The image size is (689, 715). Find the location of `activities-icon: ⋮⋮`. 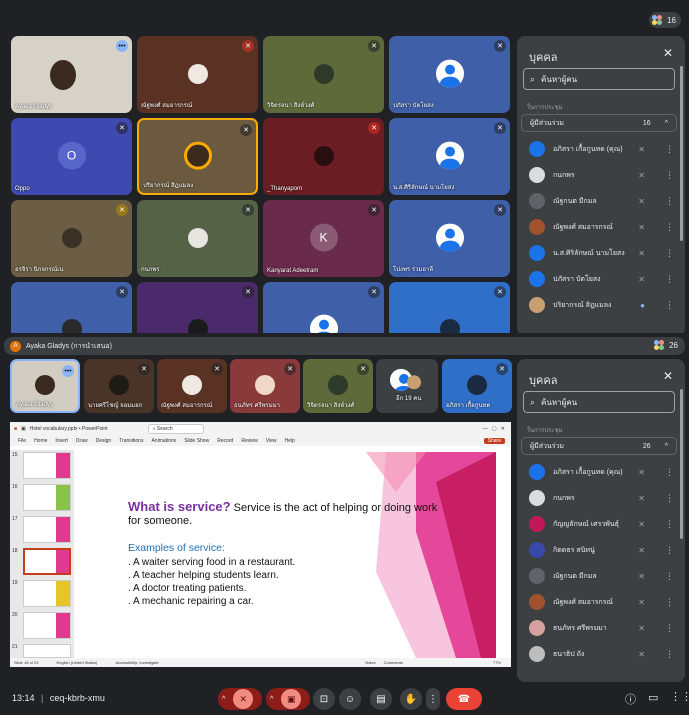

activities-icon: ⋮⋮ is located at coordinates (679, 696).